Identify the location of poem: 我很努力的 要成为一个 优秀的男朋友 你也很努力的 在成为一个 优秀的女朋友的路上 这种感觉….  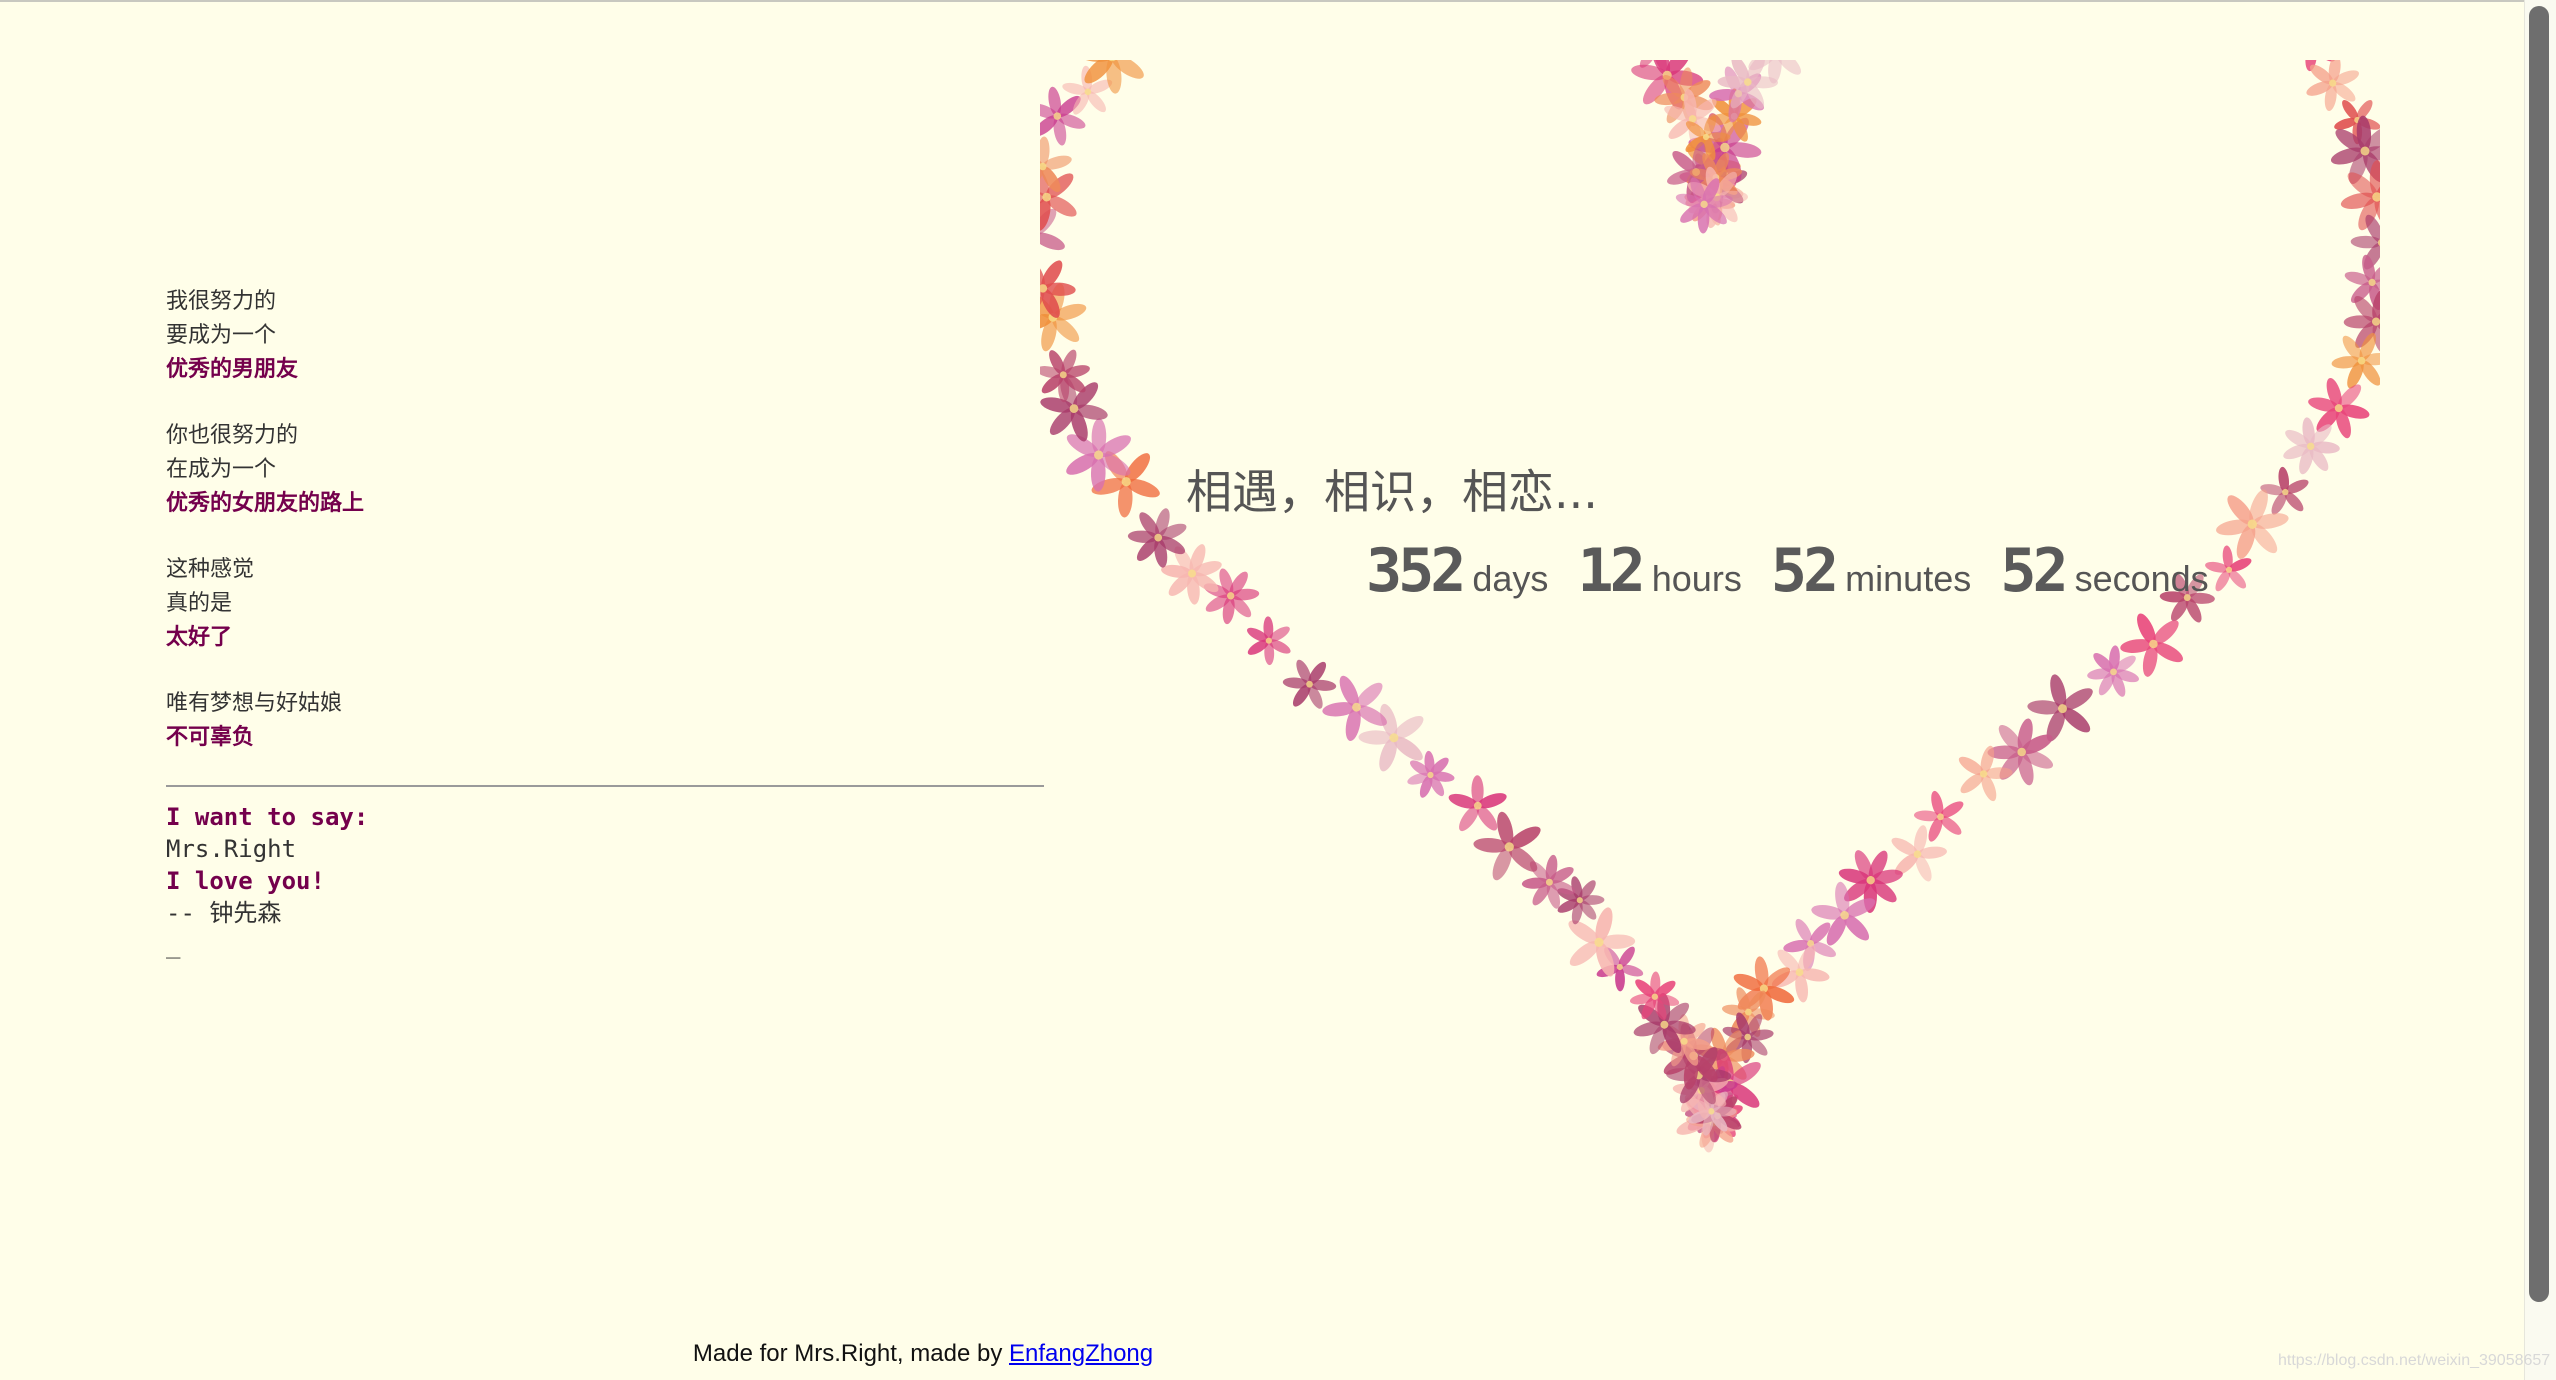
(606, 520).